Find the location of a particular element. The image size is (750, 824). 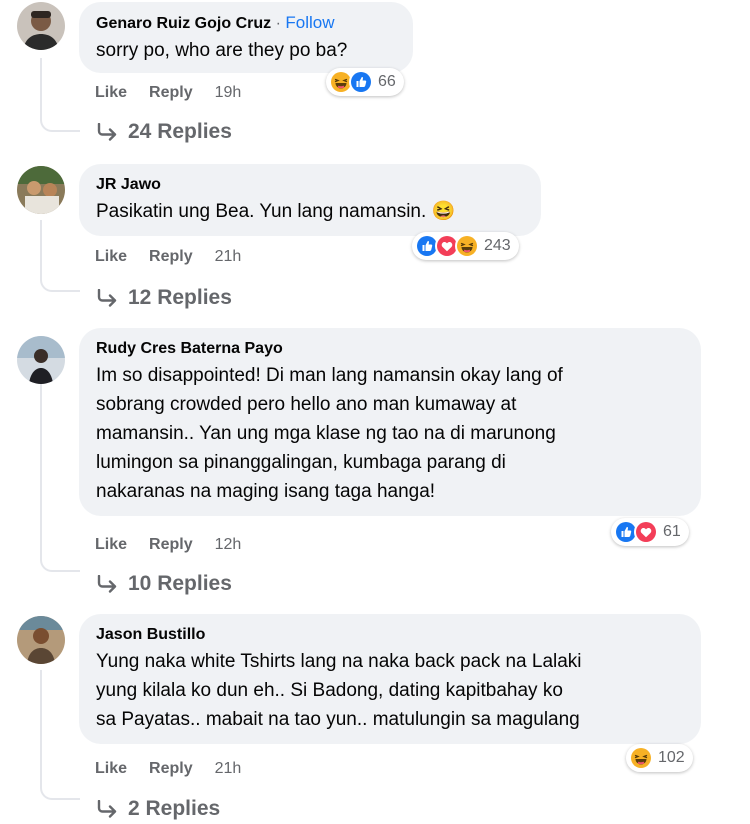

reaction-summary: 243 is located at coordinates (465, 246).